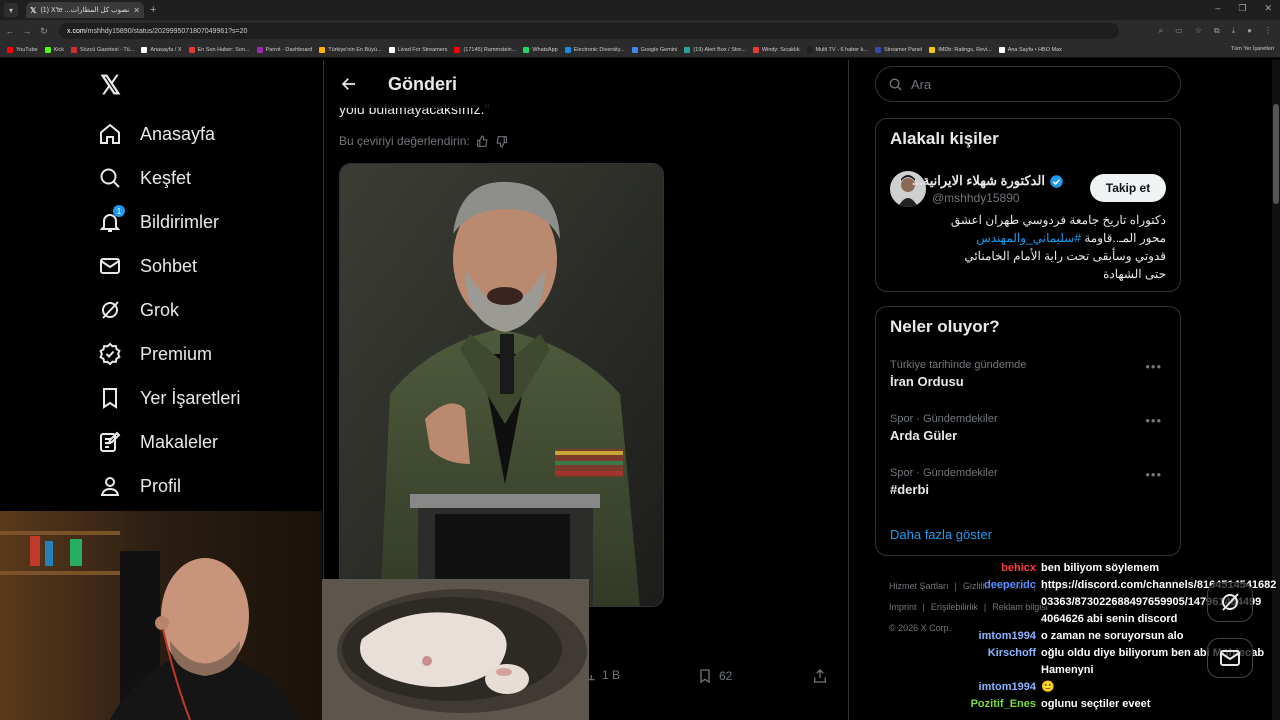 The height and width of the screenshot is (720, 1280). Describe the element at coordinates (169, 354) in the screenshot. I see `nav-premium: Premium` at that location.